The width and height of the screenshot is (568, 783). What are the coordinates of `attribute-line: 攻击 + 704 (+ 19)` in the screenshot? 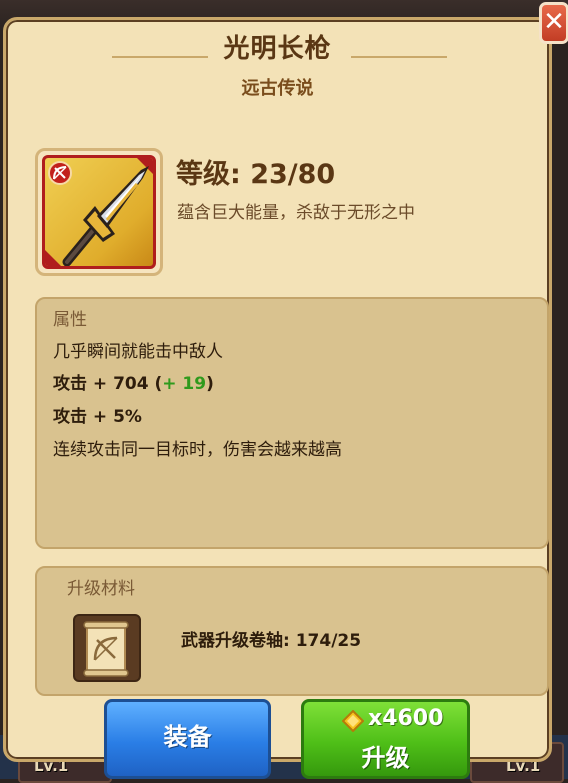 It's located at (133, 381).